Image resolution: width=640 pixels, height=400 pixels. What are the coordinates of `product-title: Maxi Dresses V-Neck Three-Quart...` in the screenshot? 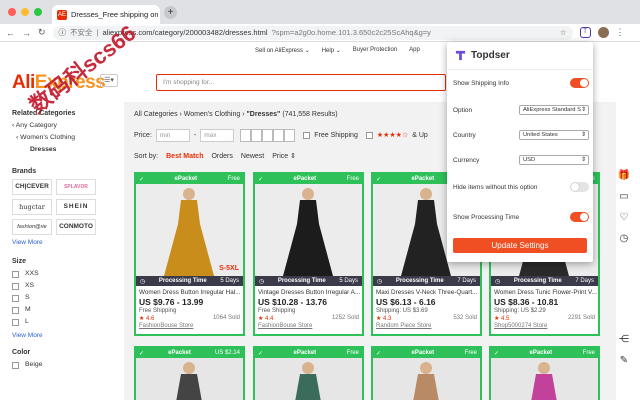 It's located at (426, 291).